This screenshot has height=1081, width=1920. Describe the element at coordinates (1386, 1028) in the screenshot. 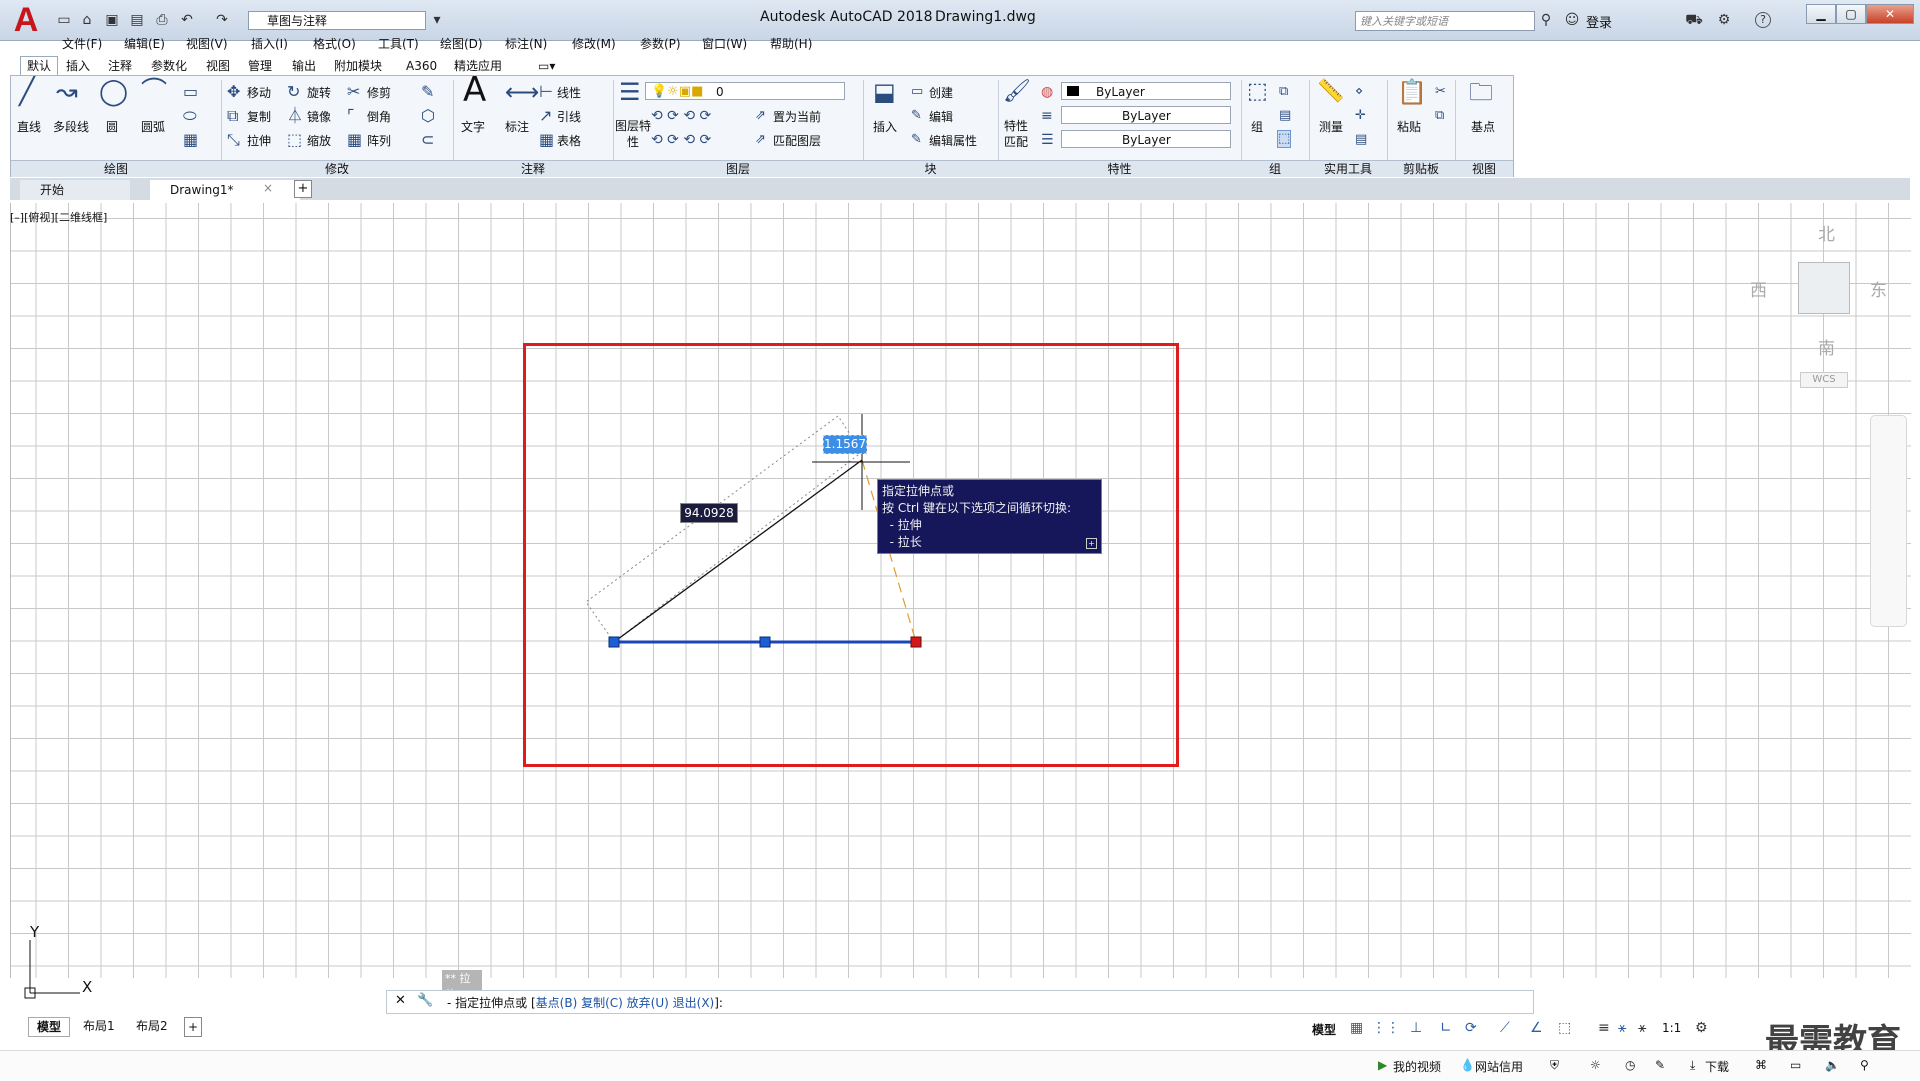

I see `snap-icon: ⋮⋮` at that location.